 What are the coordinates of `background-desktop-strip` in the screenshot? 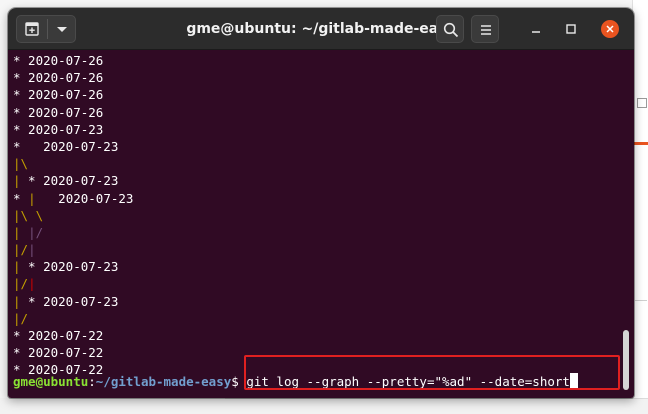 It's located at (324, 406).